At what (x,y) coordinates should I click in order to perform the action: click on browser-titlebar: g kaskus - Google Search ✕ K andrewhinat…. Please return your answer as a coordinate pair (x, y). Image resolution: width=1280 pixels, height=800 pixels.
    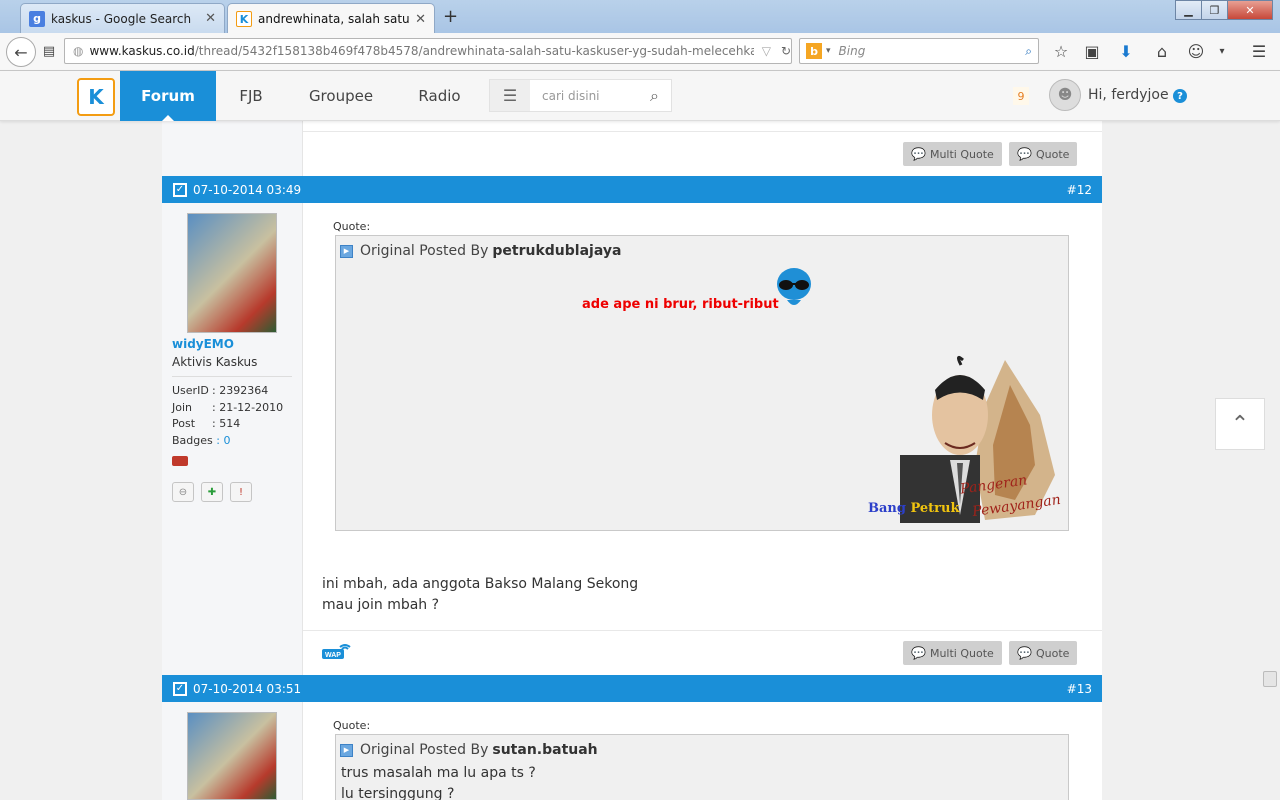
    Looking at the image, I should click on (640, 17).